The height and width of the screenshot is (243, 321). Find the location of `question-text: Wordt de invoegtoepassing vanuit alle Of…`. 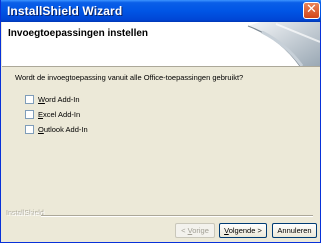

question-text: Wordt de invoegtoepassing vanuit alle Of… is located at coordinates (129, 77).